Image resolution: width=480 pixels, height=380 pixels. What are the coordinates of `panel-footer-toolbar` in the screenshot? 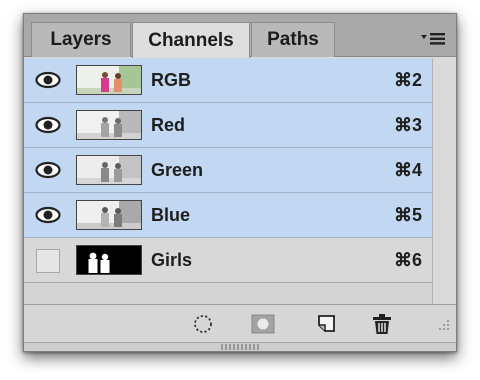 It's located at (240, 323).